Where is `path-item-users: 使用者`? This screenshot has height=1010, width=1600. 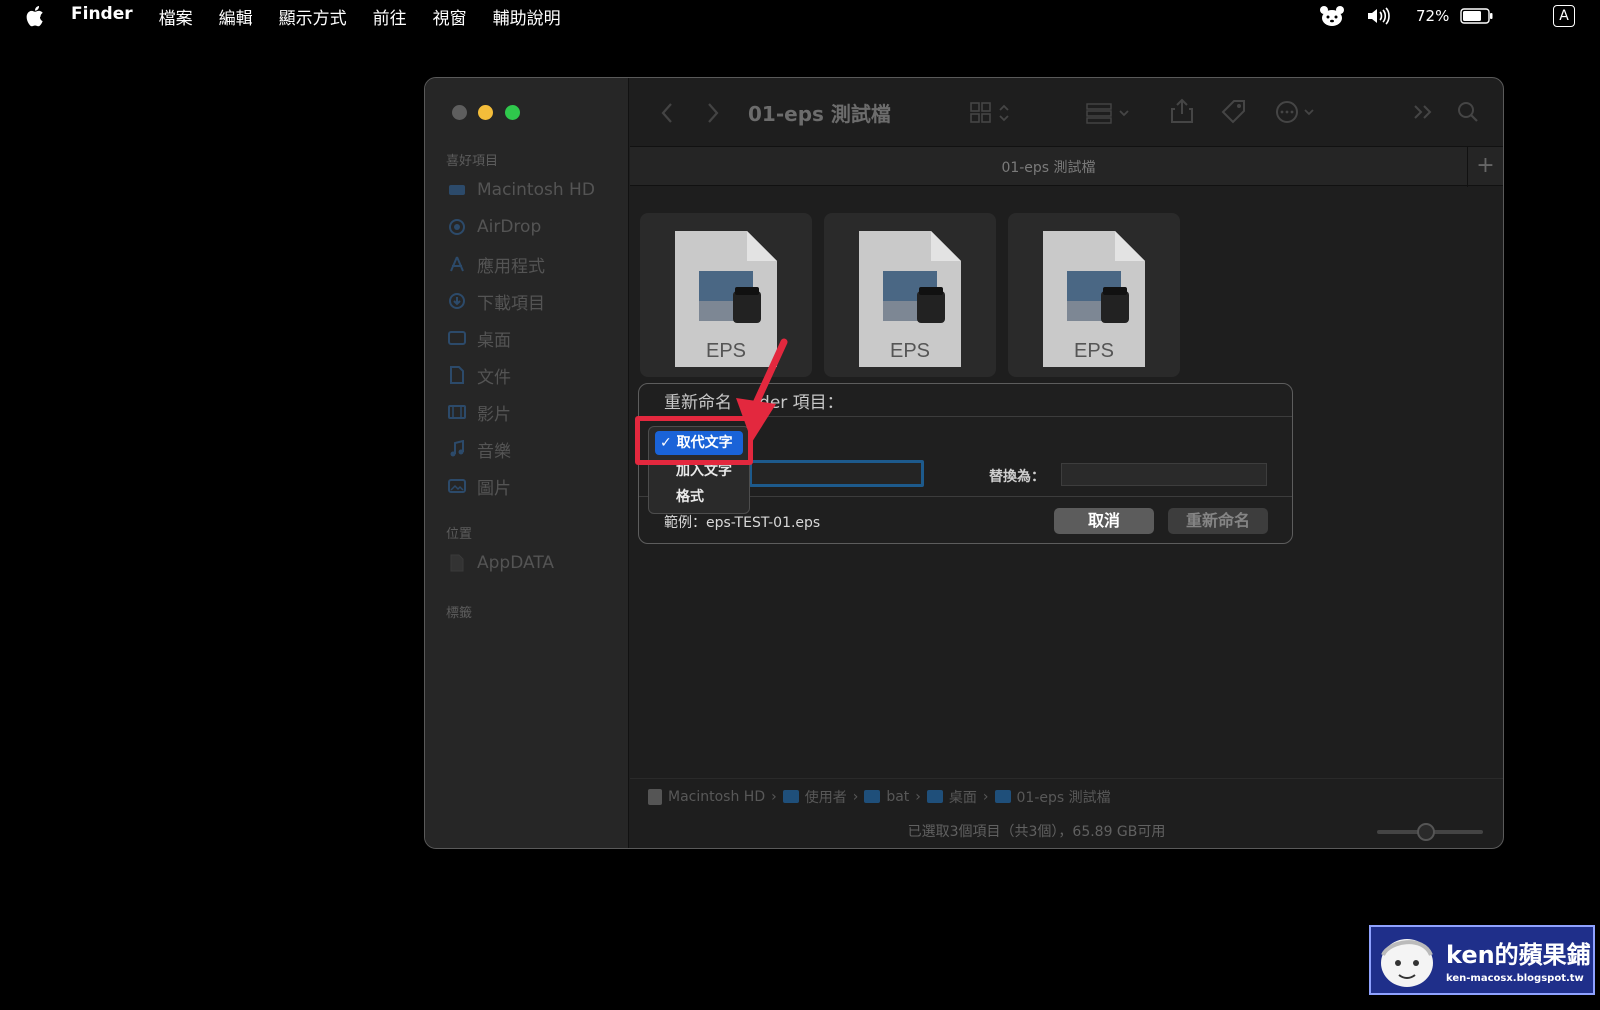
path-item-users: 使用者 is located at coordinates (814, 797).